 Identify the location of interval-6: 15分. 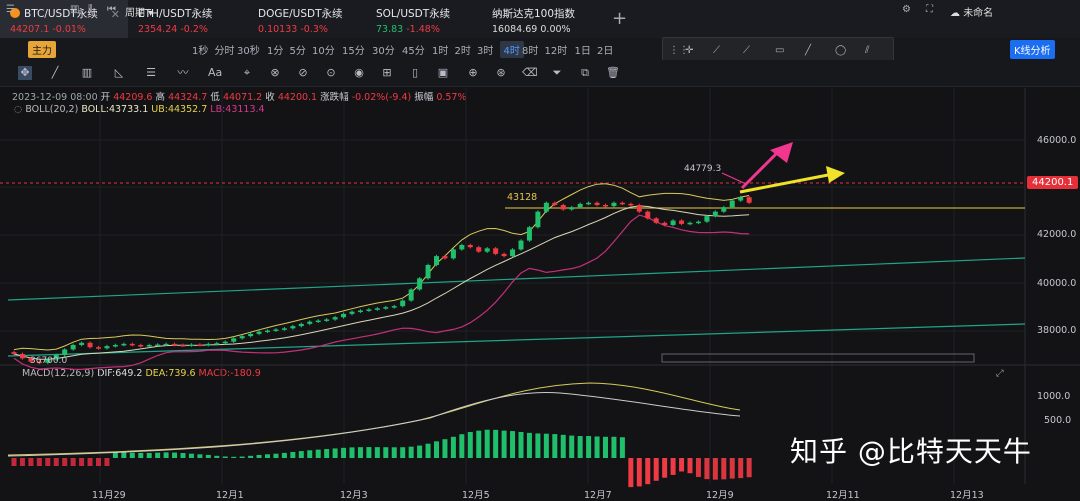
(353, 49).